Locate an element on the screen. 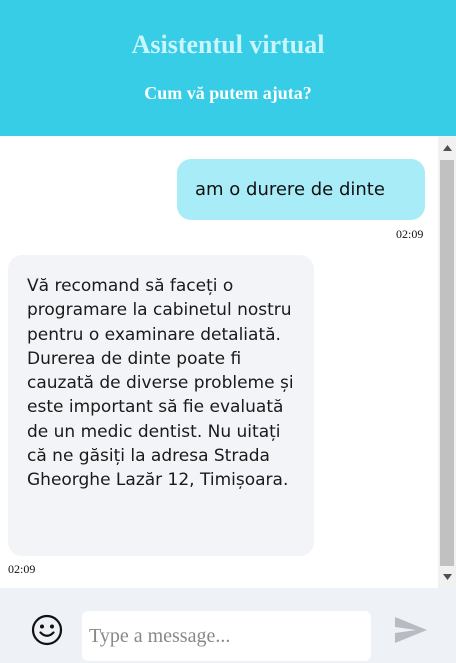  scroll-up-arrow-icon is located at coordinates (447, 147).